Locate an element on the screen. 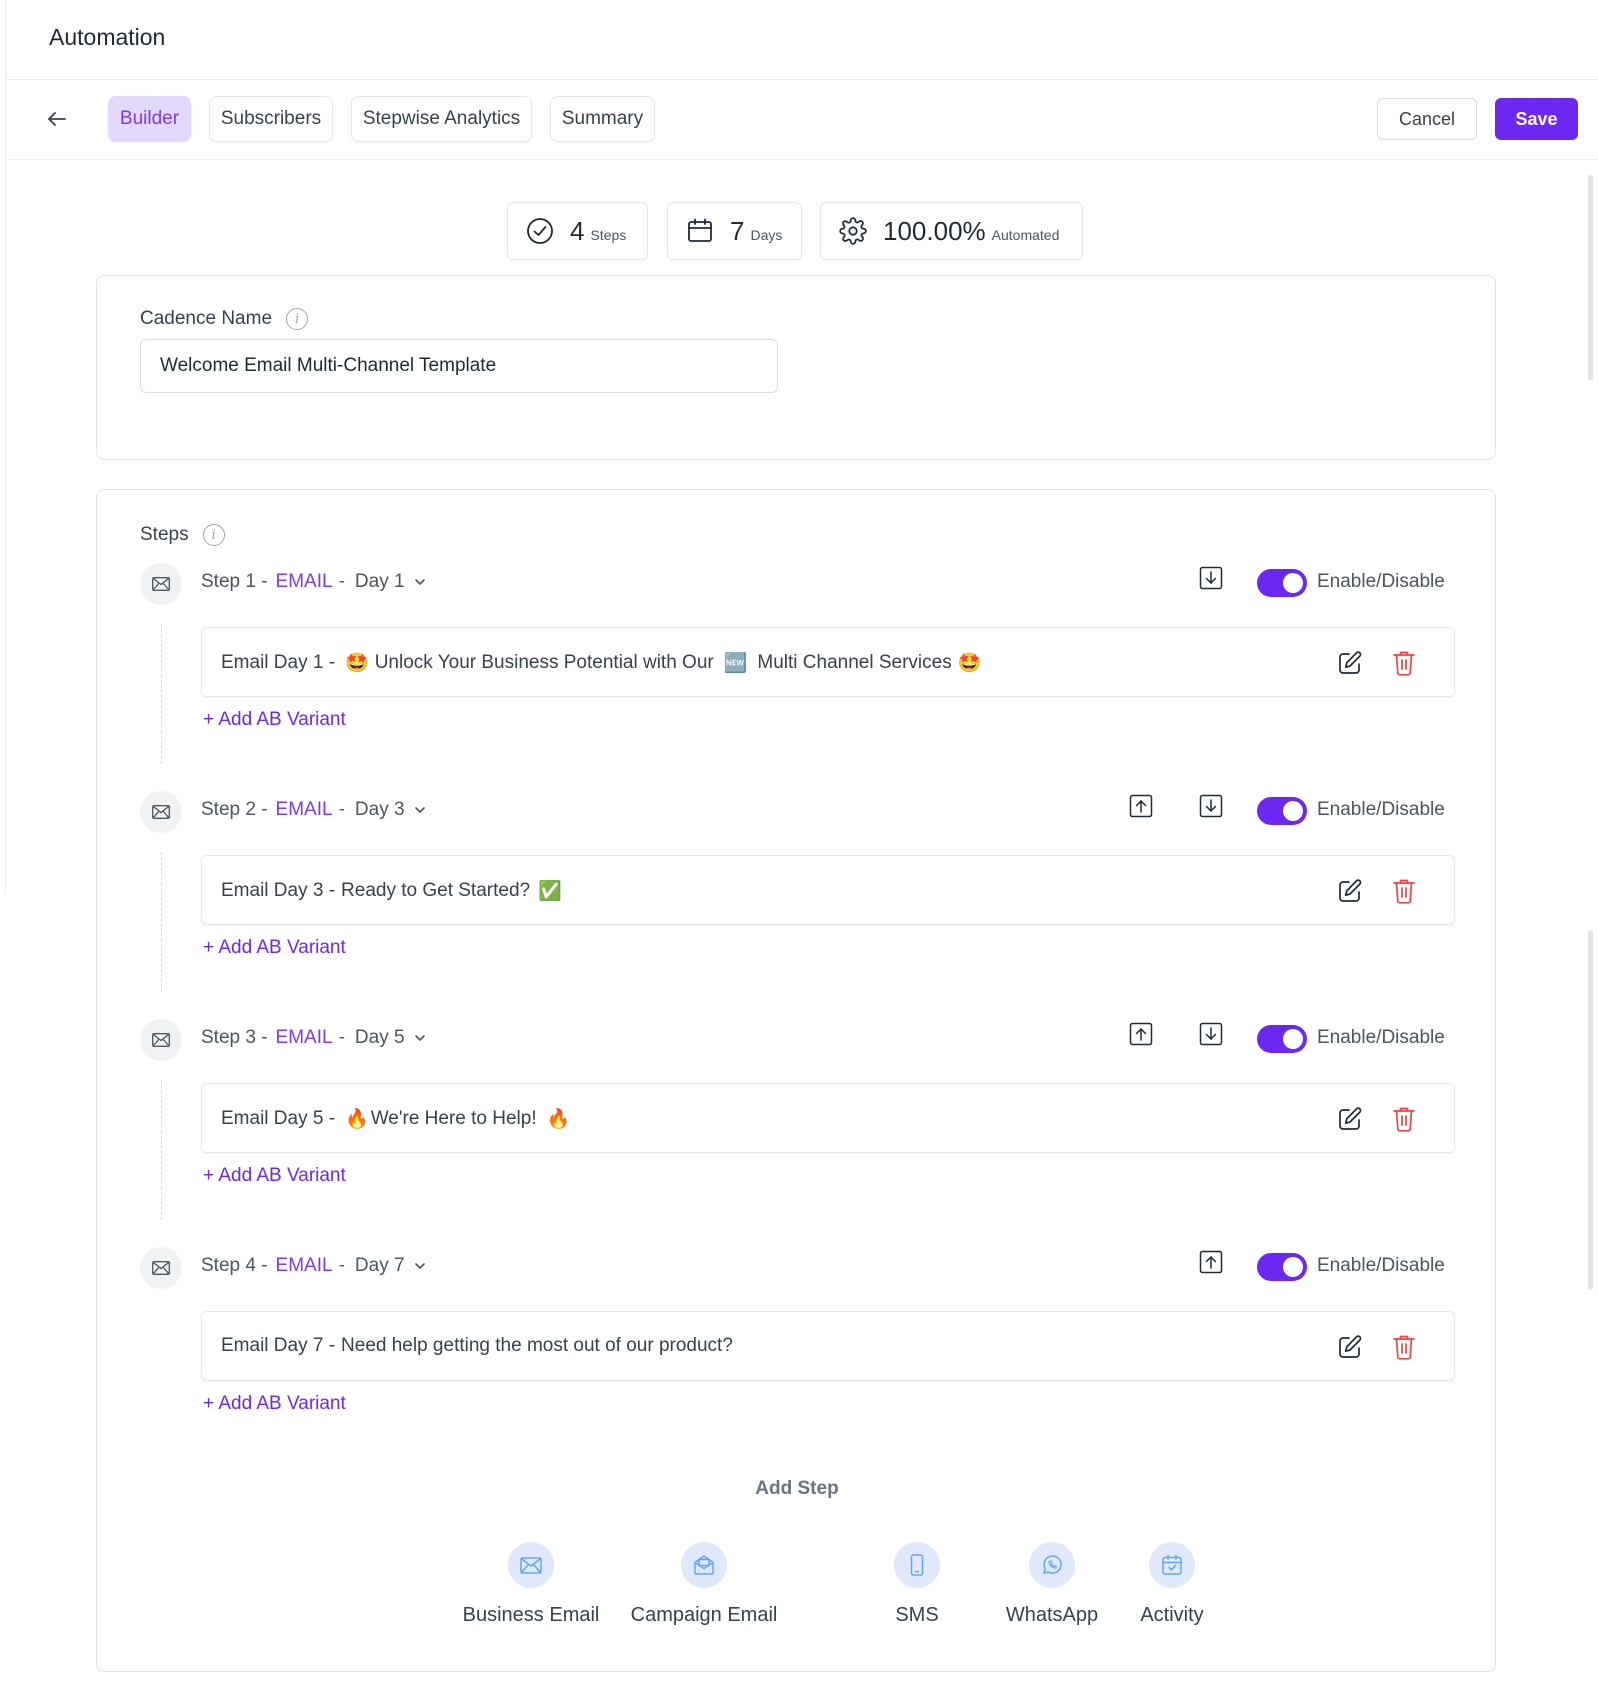 The height and width of the screenshot is (1689, 1598). scrollbar-thumb is located at coordinates (1590, 277).